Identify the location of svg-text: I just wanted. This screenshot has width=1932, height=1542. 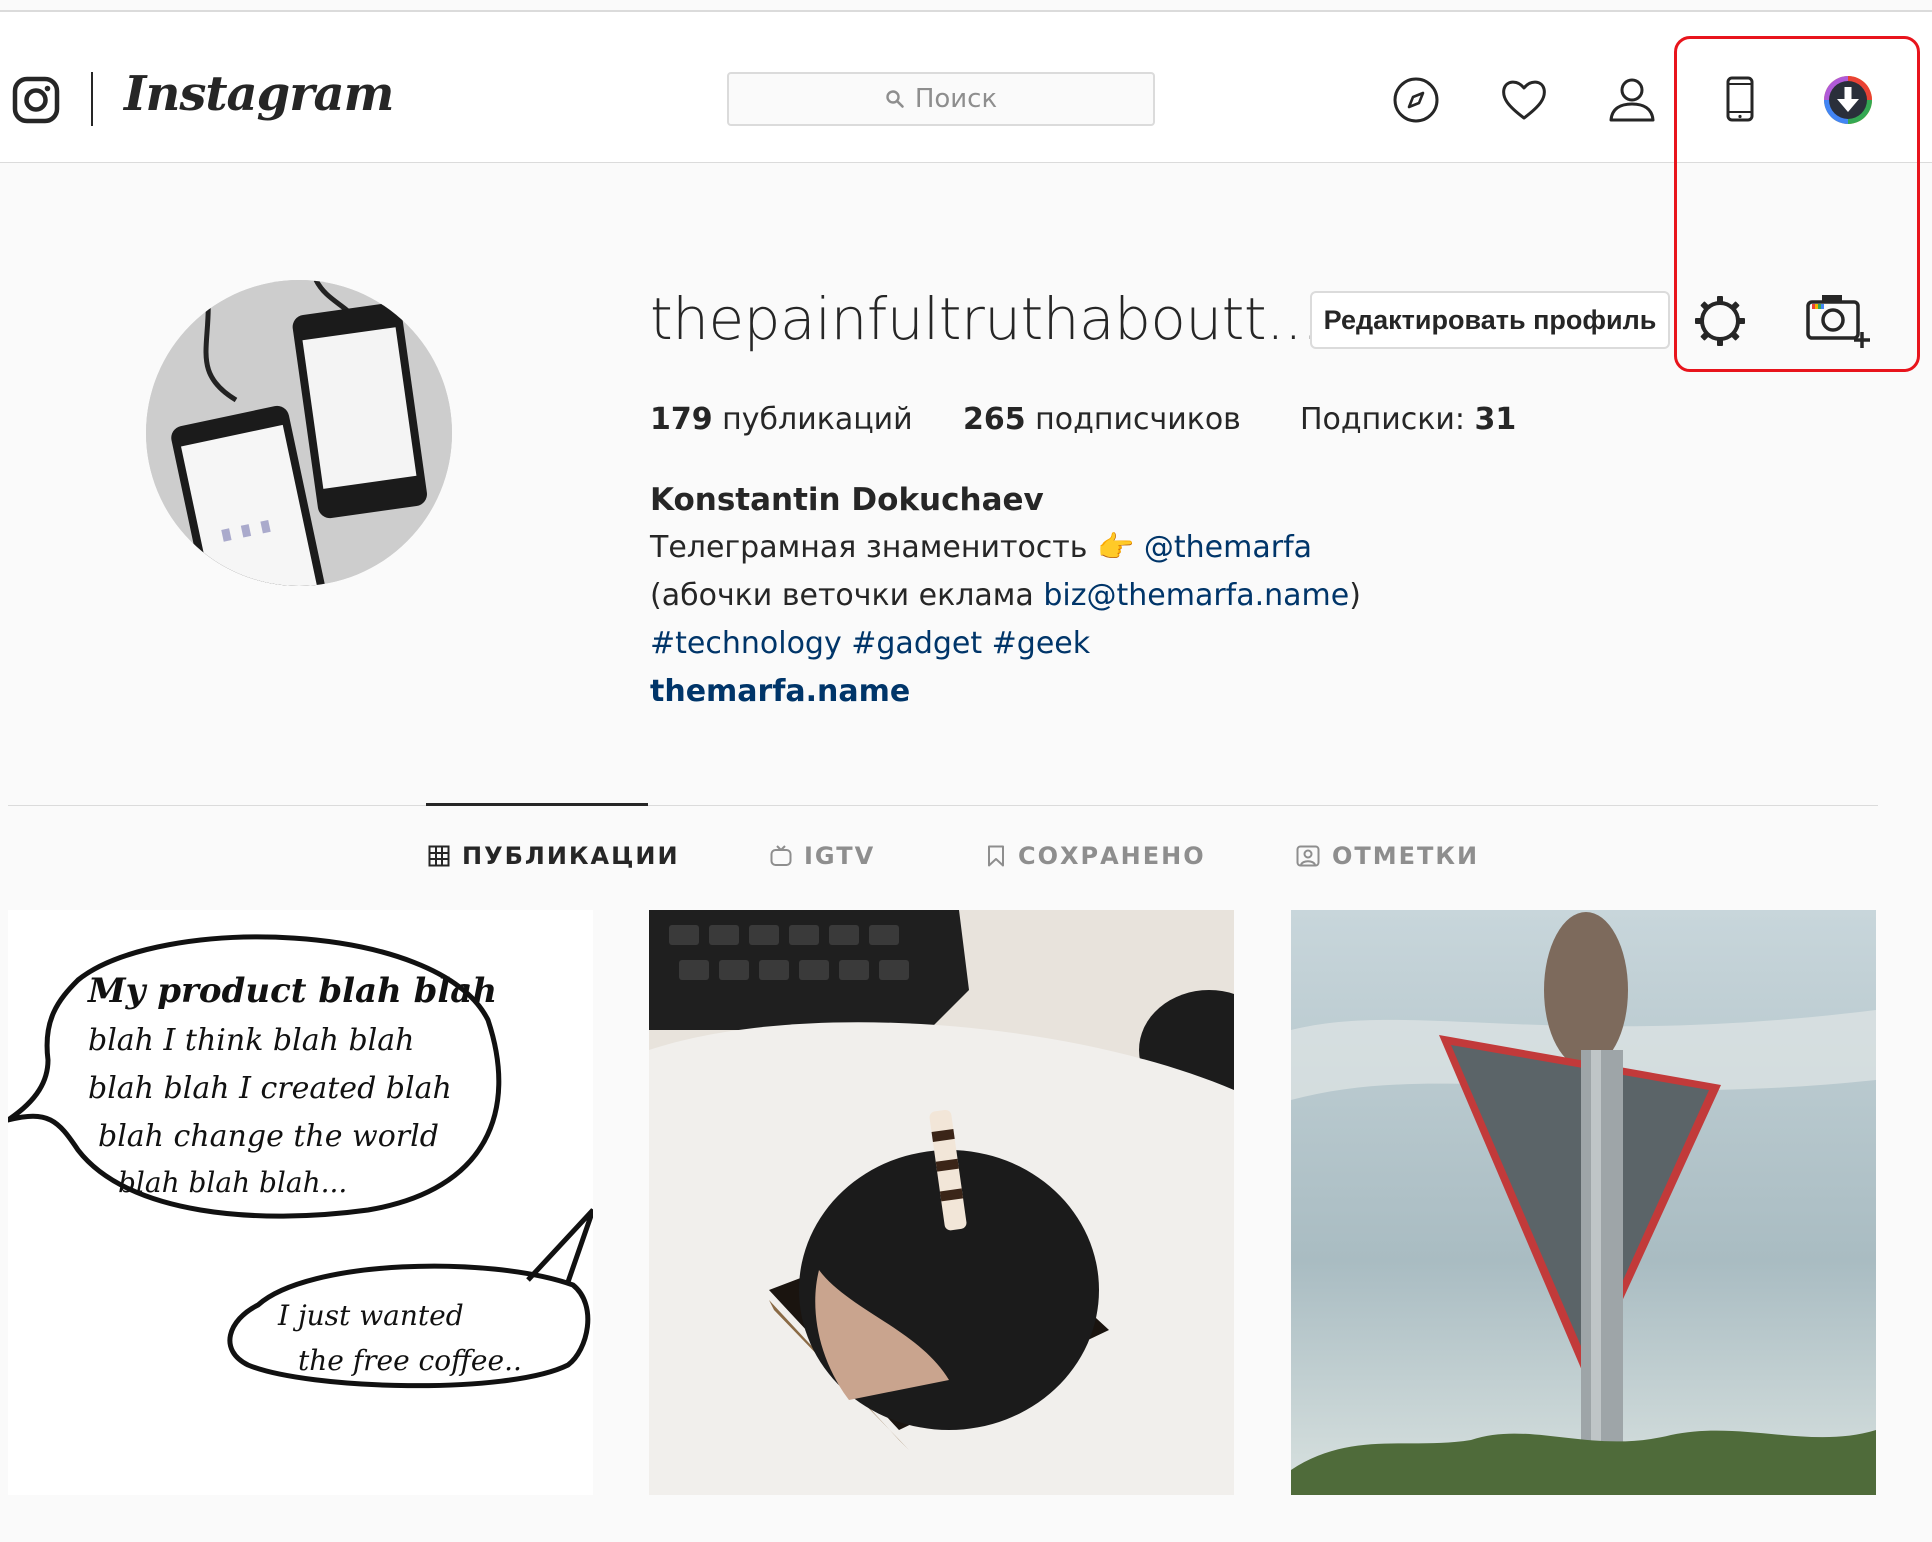
(370, 1315).